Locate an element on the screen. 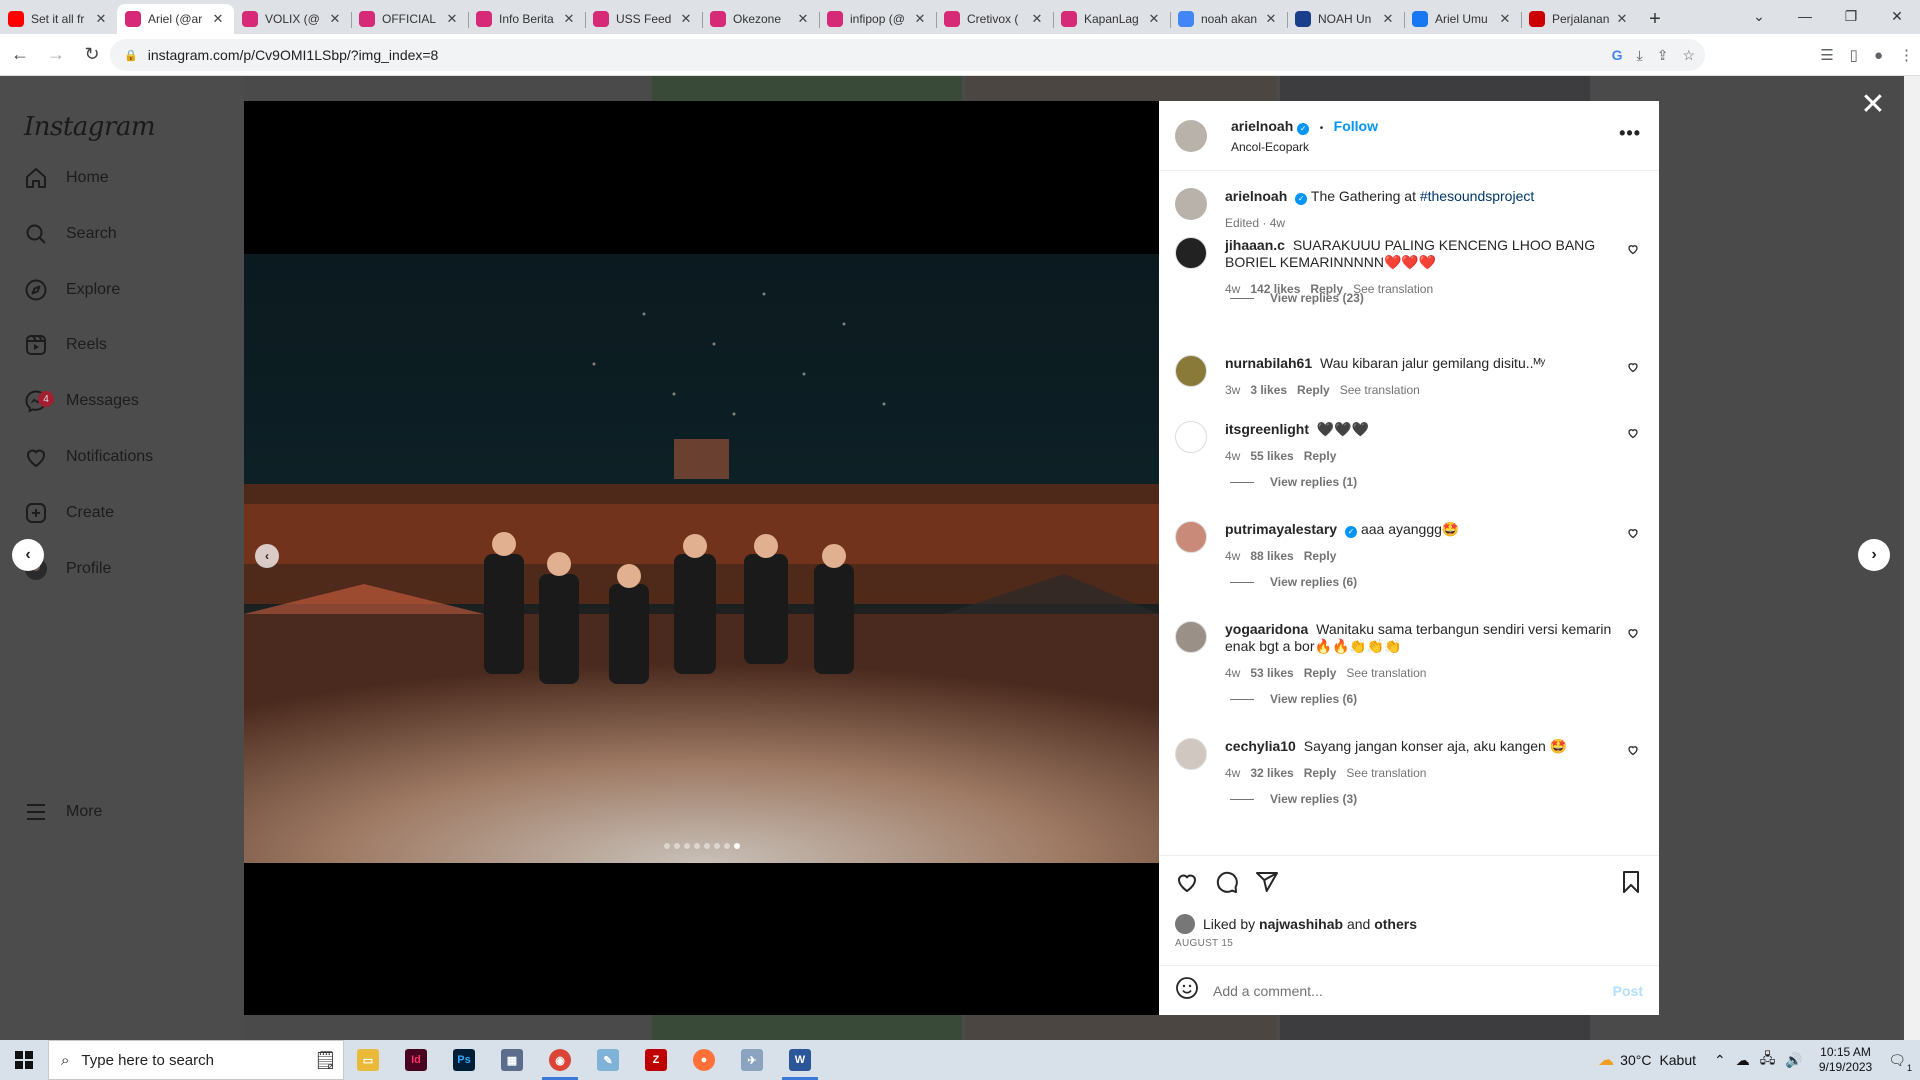 The height and width of the screenshot is (1080, 1920). comment-likes: 3 likes is located at coordinates (1268, 390).